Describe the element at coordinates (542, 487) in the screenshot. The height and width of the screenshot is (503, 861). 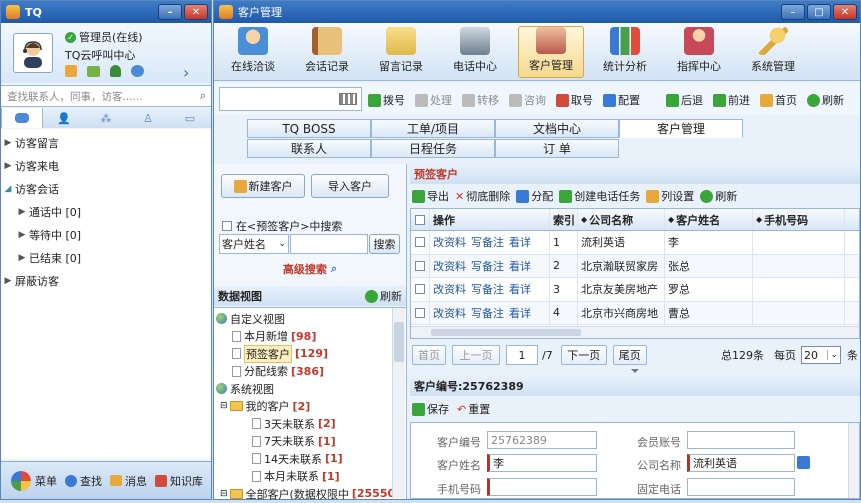
I see `mobile-field` at that location.